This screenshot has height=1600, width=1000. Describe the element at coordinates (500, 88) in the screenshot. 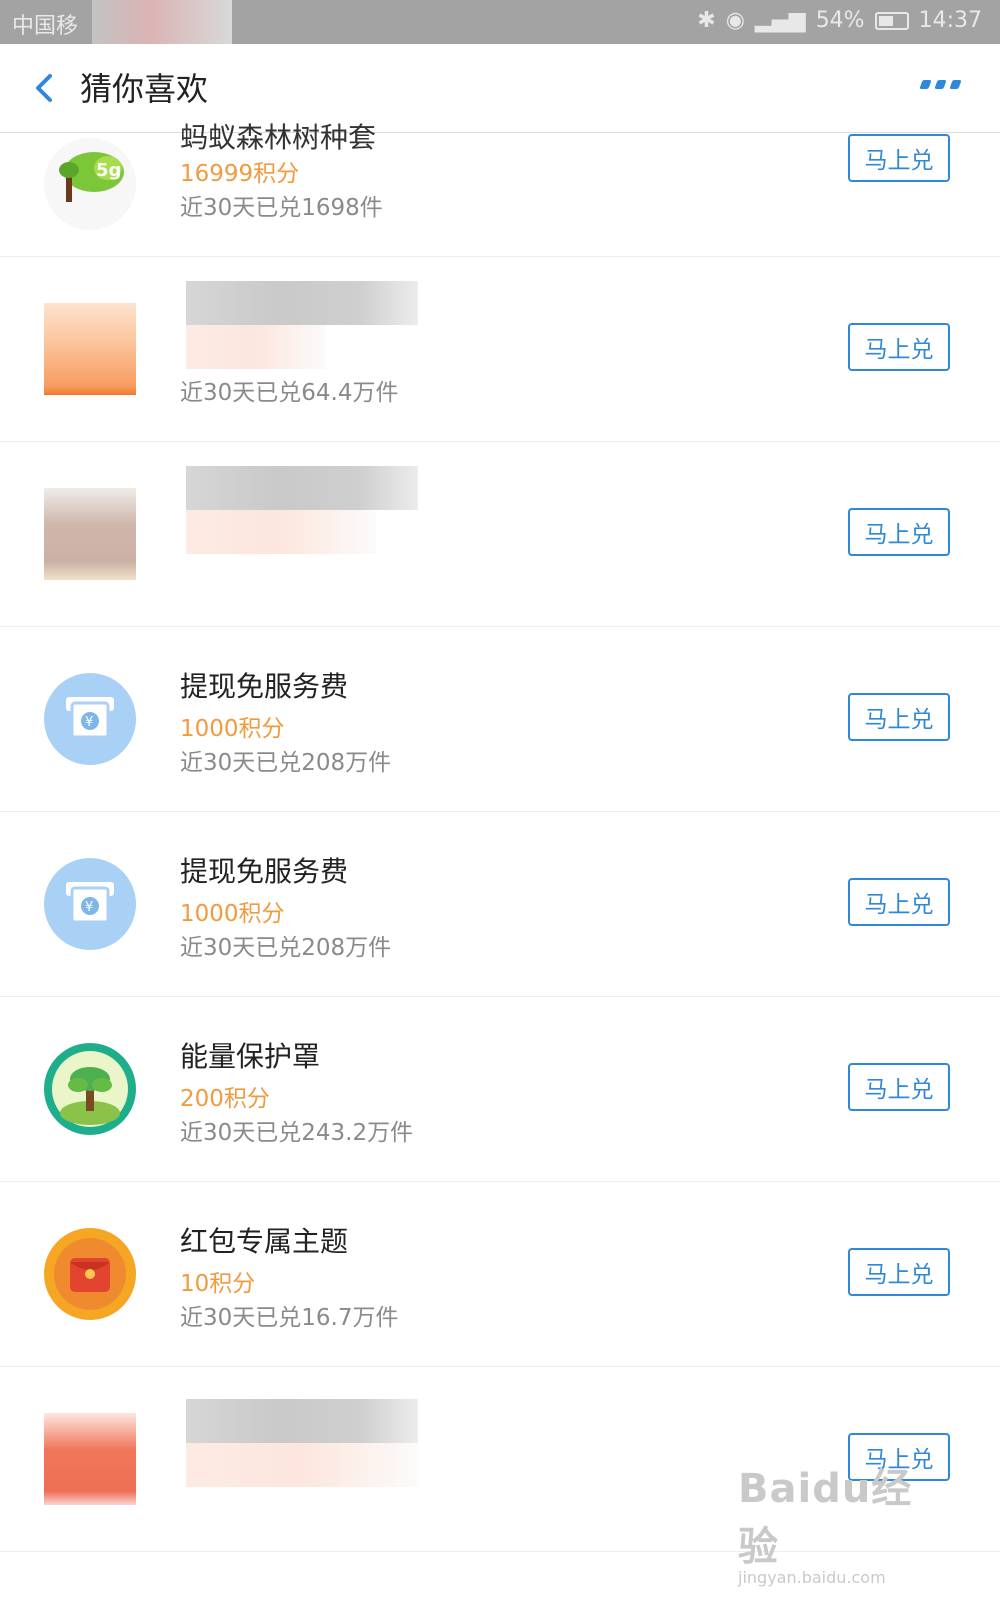

I see `navigation-bar: 猜你喜欢` at that location.